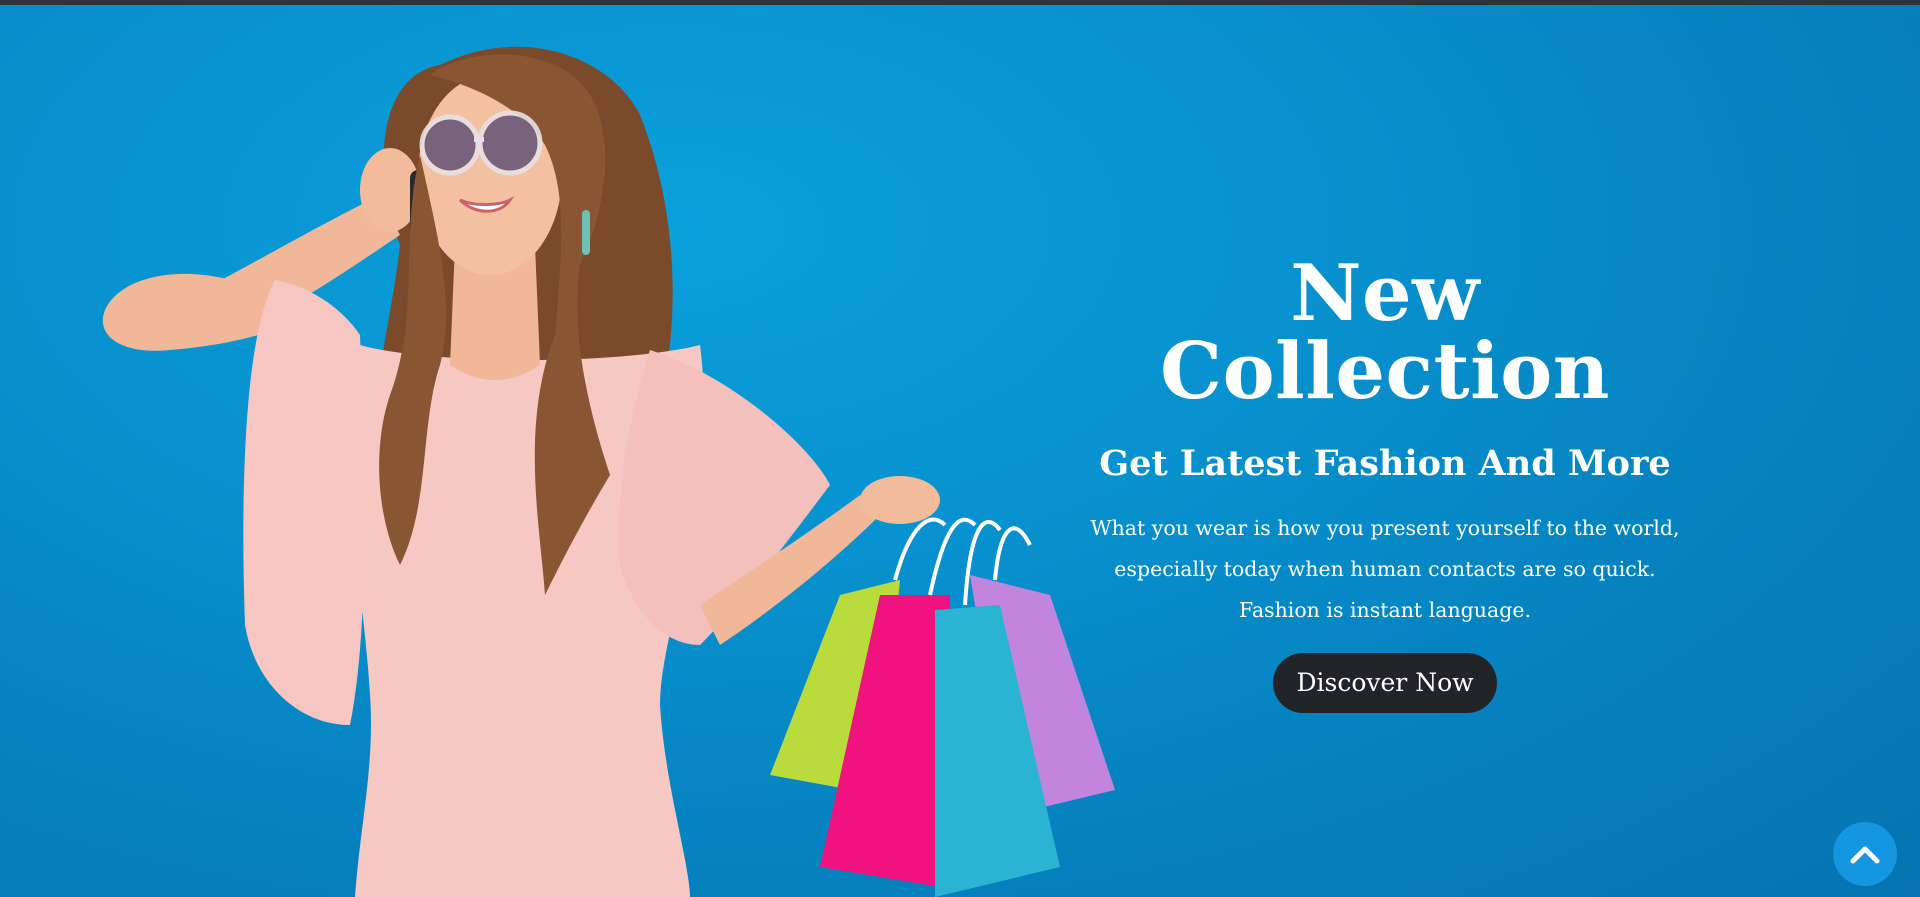  Describe the element at coordinates (304, 502) in the screenshot. I see `left-sleeve` at that location.